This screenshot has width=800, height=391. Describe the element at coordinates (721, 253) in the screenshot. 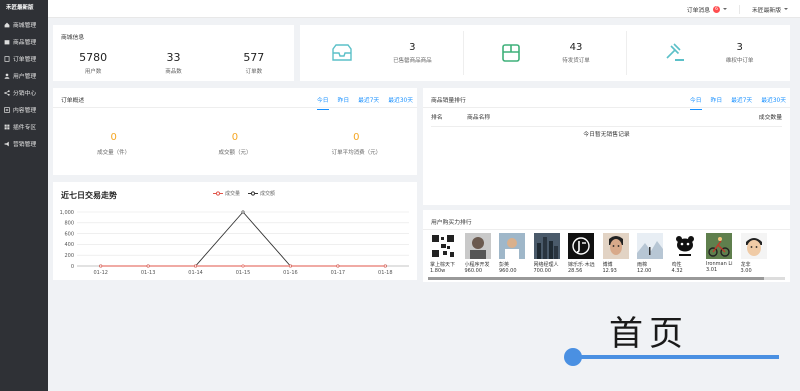

I see `buyer-item: Ironman Li 3.01` at that location.